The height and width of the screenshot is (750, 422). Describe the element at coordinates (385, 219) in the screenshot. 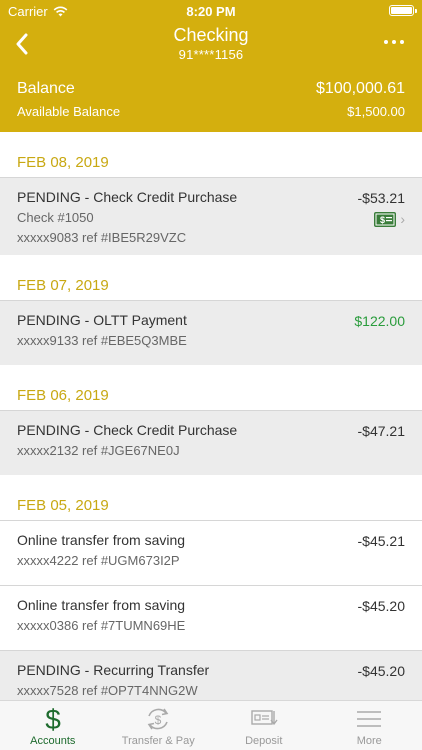

I see `check-image-icon: $` at that location.